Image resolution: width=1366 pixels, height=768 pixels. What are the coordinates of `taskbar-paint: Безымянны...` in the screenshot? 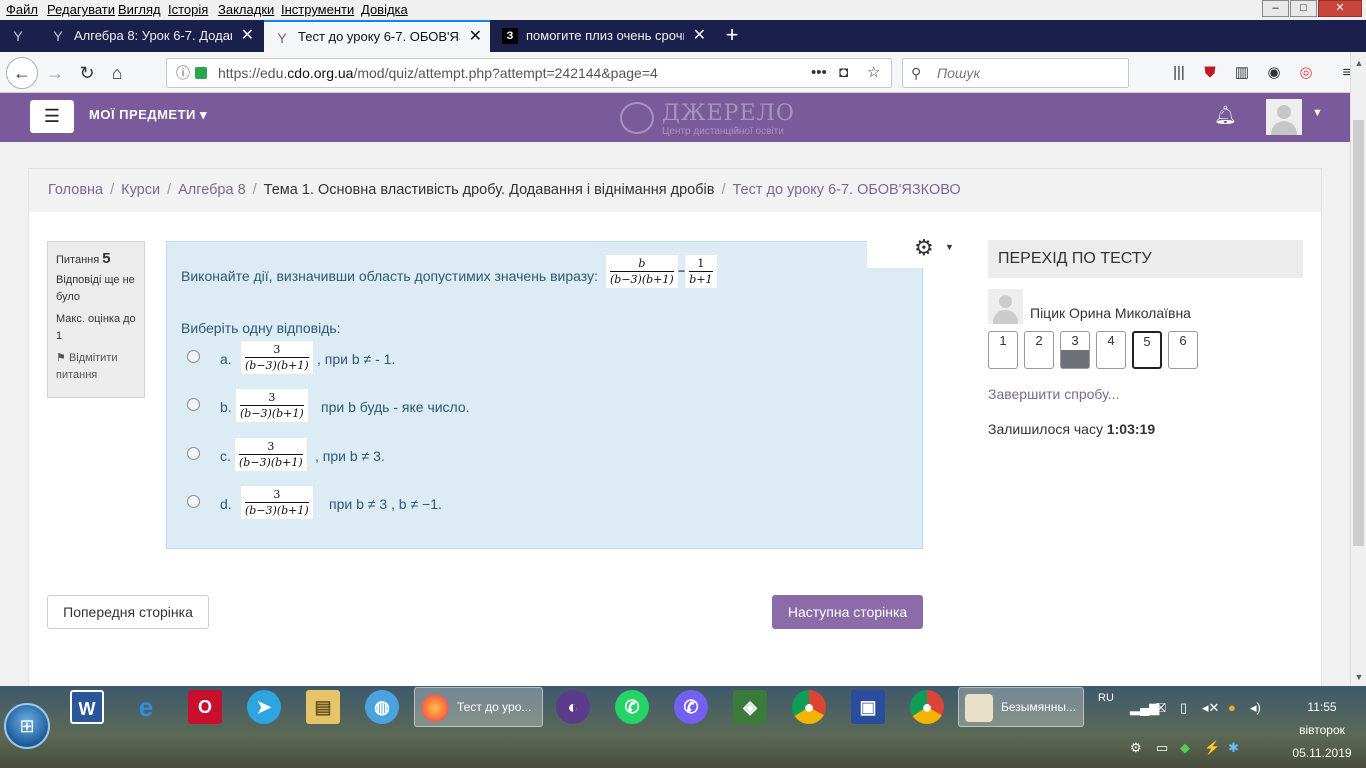 It's located at (1021, 707).